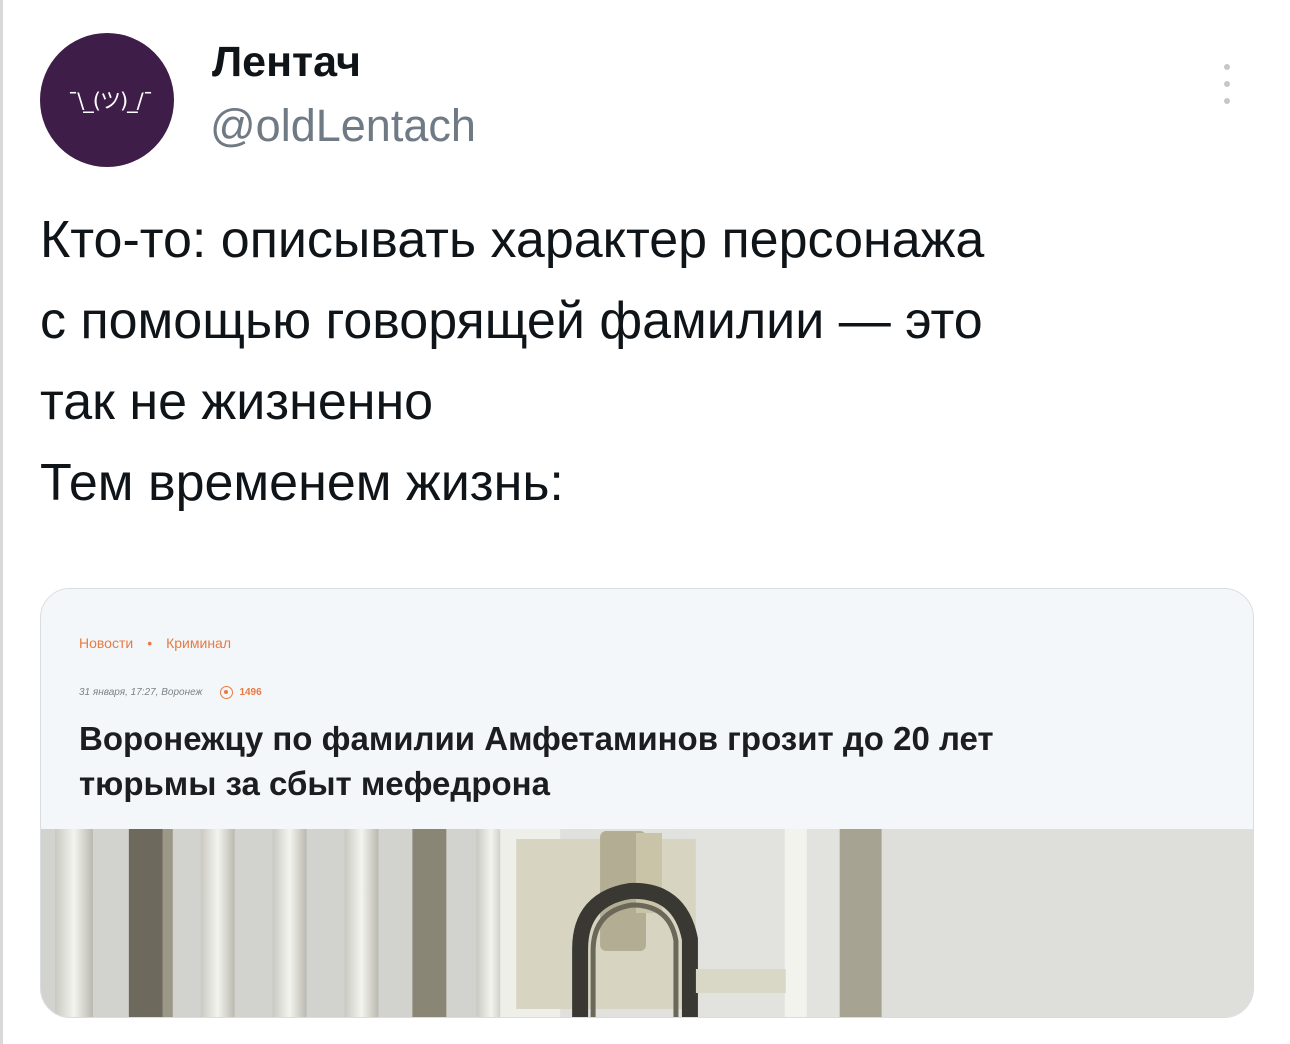 The height and width of the screenshot is (1044, 1290). What do you see at coordinates (110, 101) in the screenshot?
I see `avatar-shrug-text: ¯\_(ツ)_/¯` at bounding box center [110, 101].